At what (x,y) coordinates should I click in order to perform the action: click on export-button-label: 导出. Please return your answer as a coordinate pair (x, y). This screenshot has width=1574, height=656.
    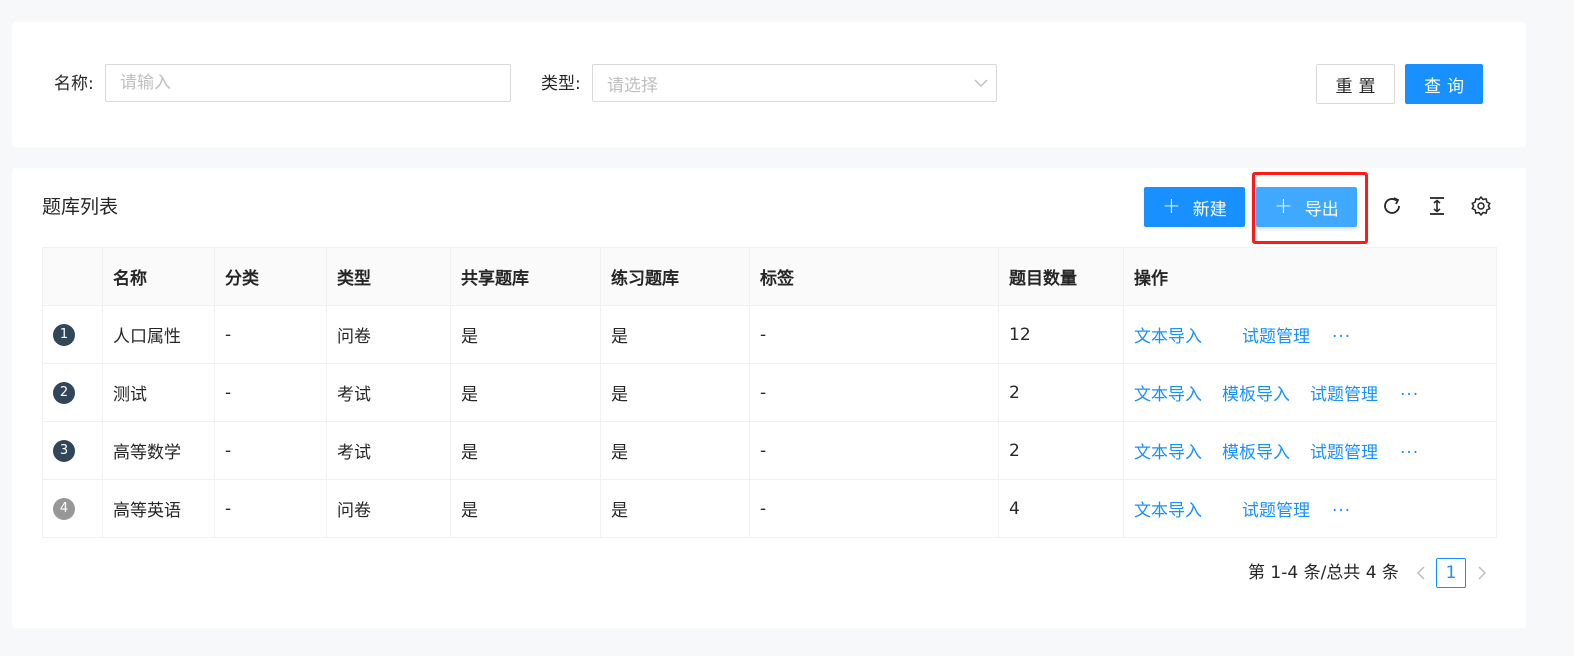
    Looking at the image, I should click on (1321, 209).